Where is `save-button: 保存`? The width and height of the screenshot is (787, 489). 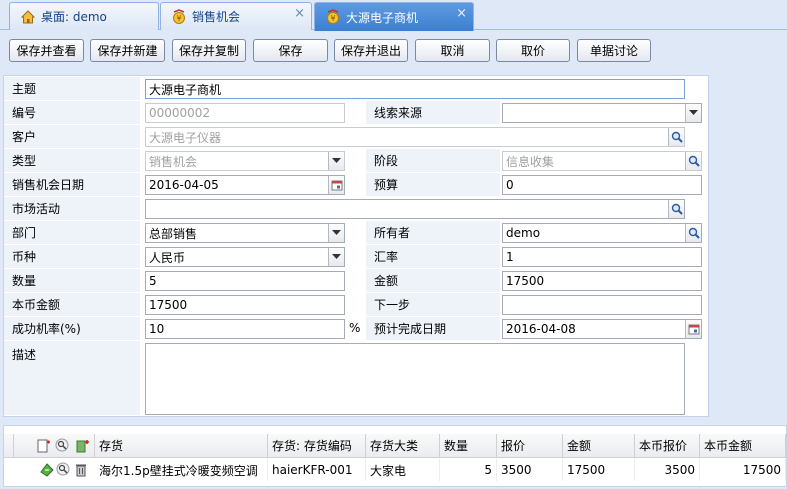
save-button: 保存 is located at coordinates (290, 50).